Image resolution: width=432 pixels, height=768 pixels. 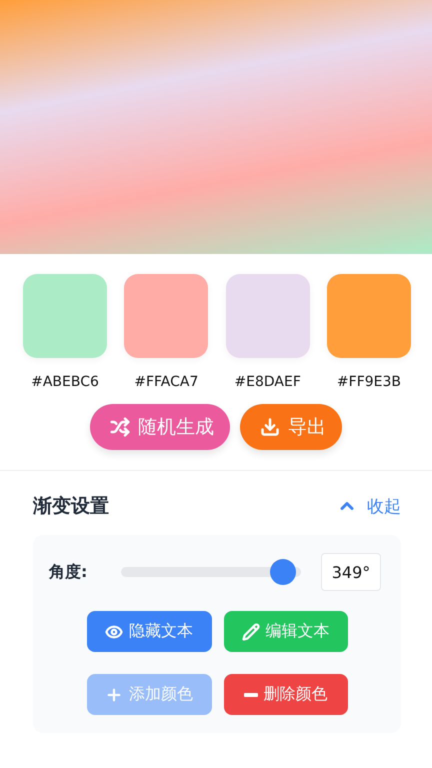 What do you see at coordinates (369, 506) in the screenshot?
I see `collapse-button: 收起` at bounding box center [369, 506].